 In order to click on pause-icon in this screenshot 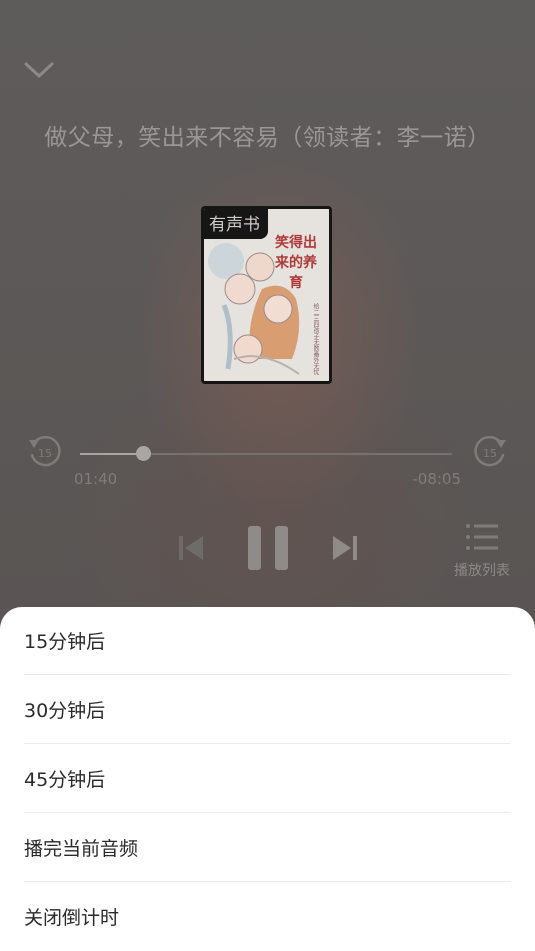, I will do `click(268, 548)`.